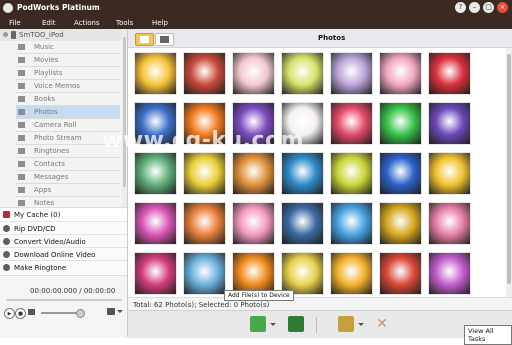  Describe the element at coordinates (9, 313) in the screenshot. I see `play-icon: ▶` at that location.